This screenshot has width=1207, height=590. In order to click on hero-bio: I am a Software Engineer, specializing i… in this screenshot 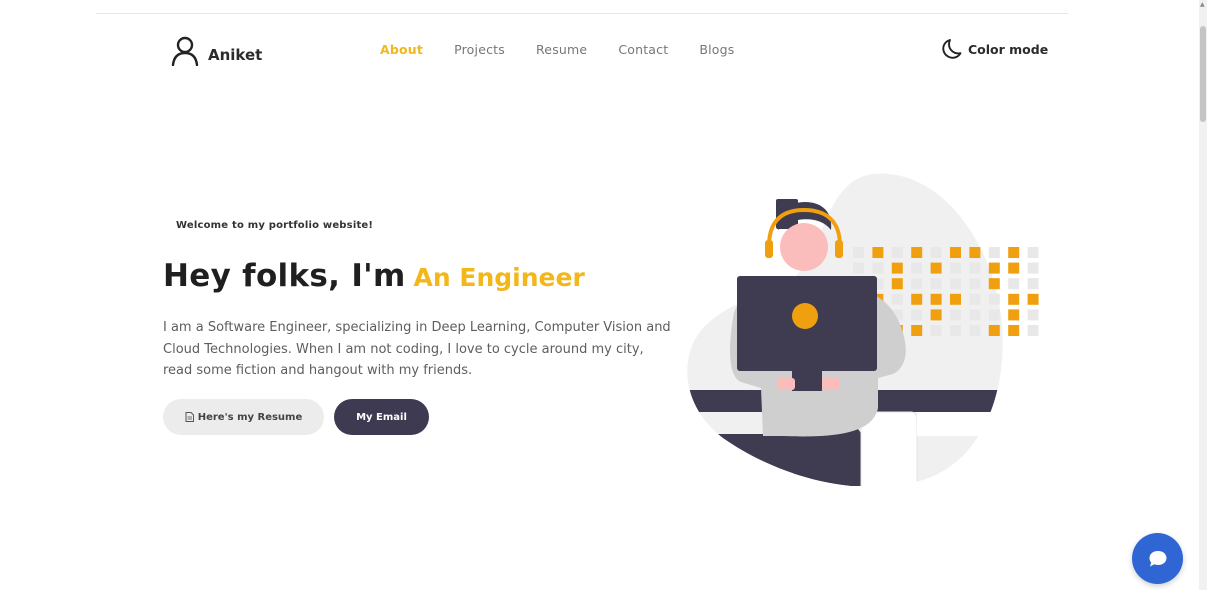, I will do `click(417, 349)`.